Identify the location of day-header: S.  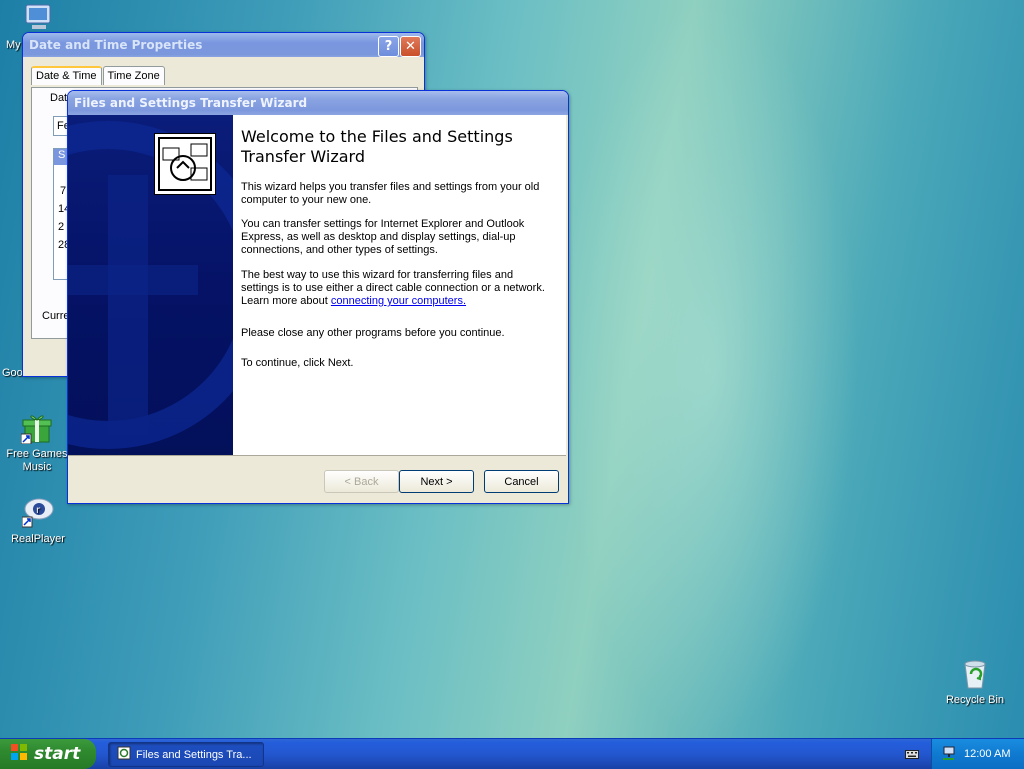
(62, 155).